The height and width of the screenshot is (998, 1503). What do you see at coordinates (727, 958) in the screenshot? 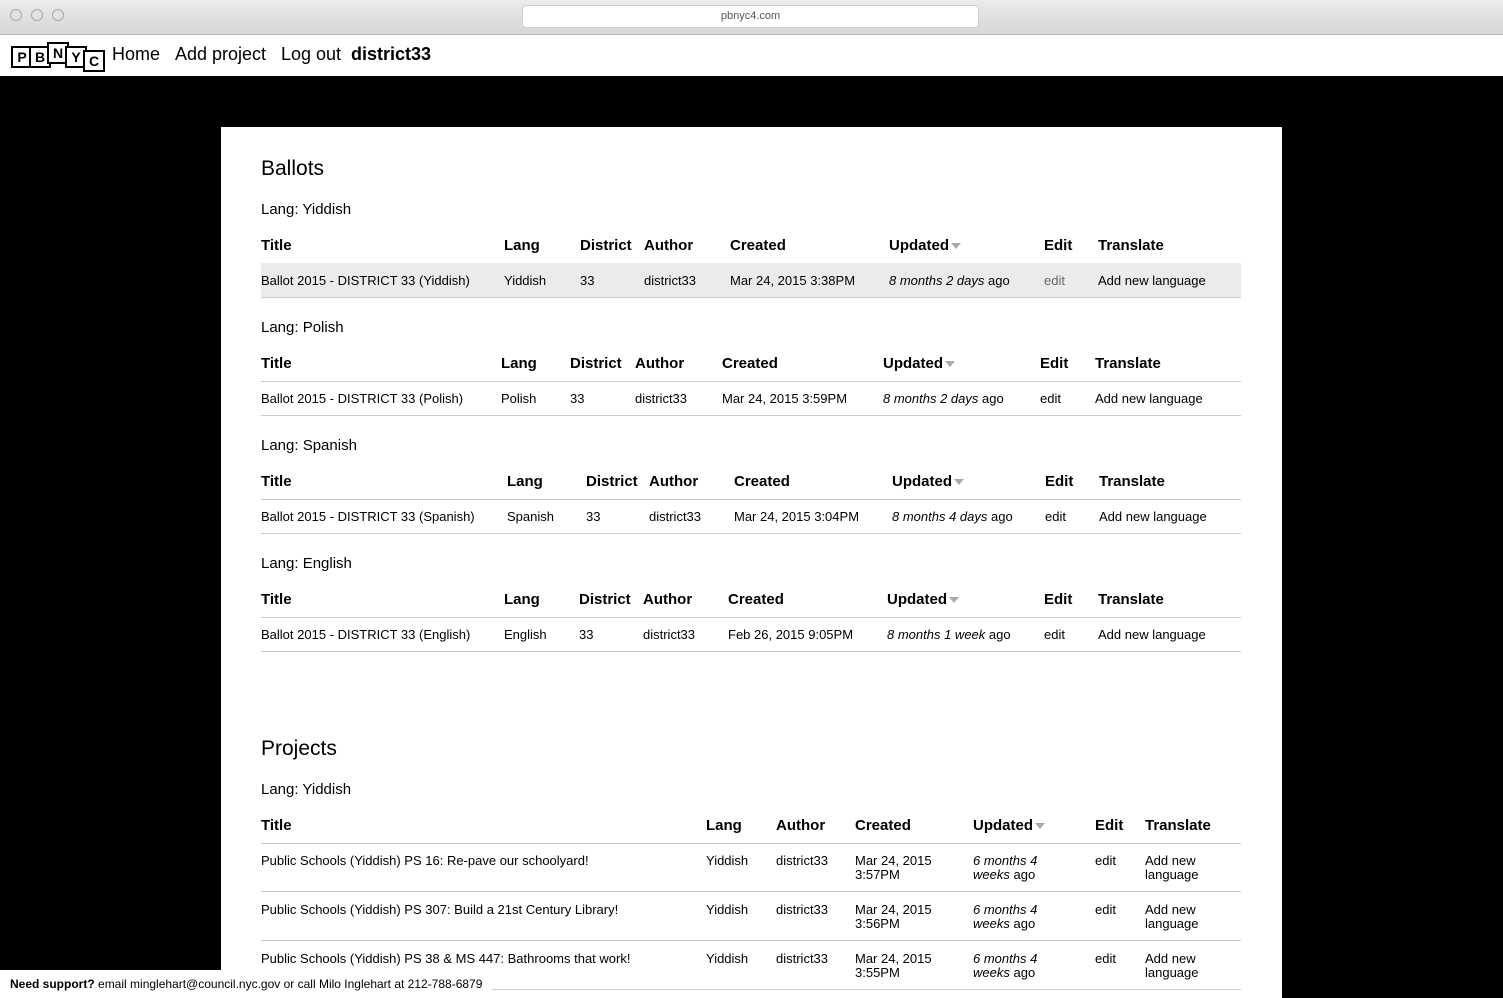
I see `project-lang: Yiddish` at bounding box center [727, 958].